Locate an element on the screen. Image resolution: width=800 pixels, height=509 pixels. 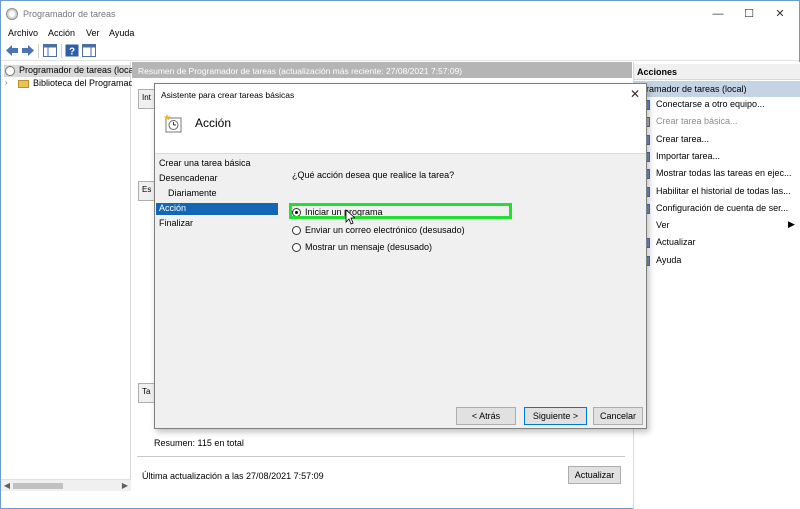
tree-item-library: › Biblioteca del Programad is located at coordinates (69, 84).